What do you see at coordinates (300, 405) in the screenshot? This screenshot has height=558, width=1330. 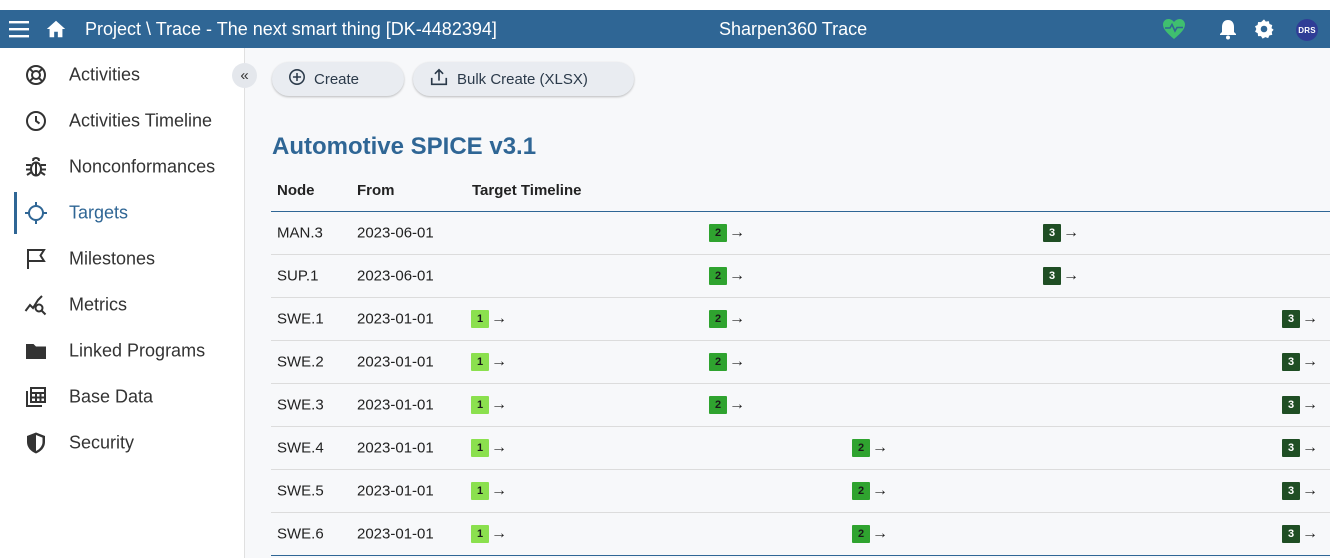 I see `node-cell: SWE.3` at bounding box center [300, 405].